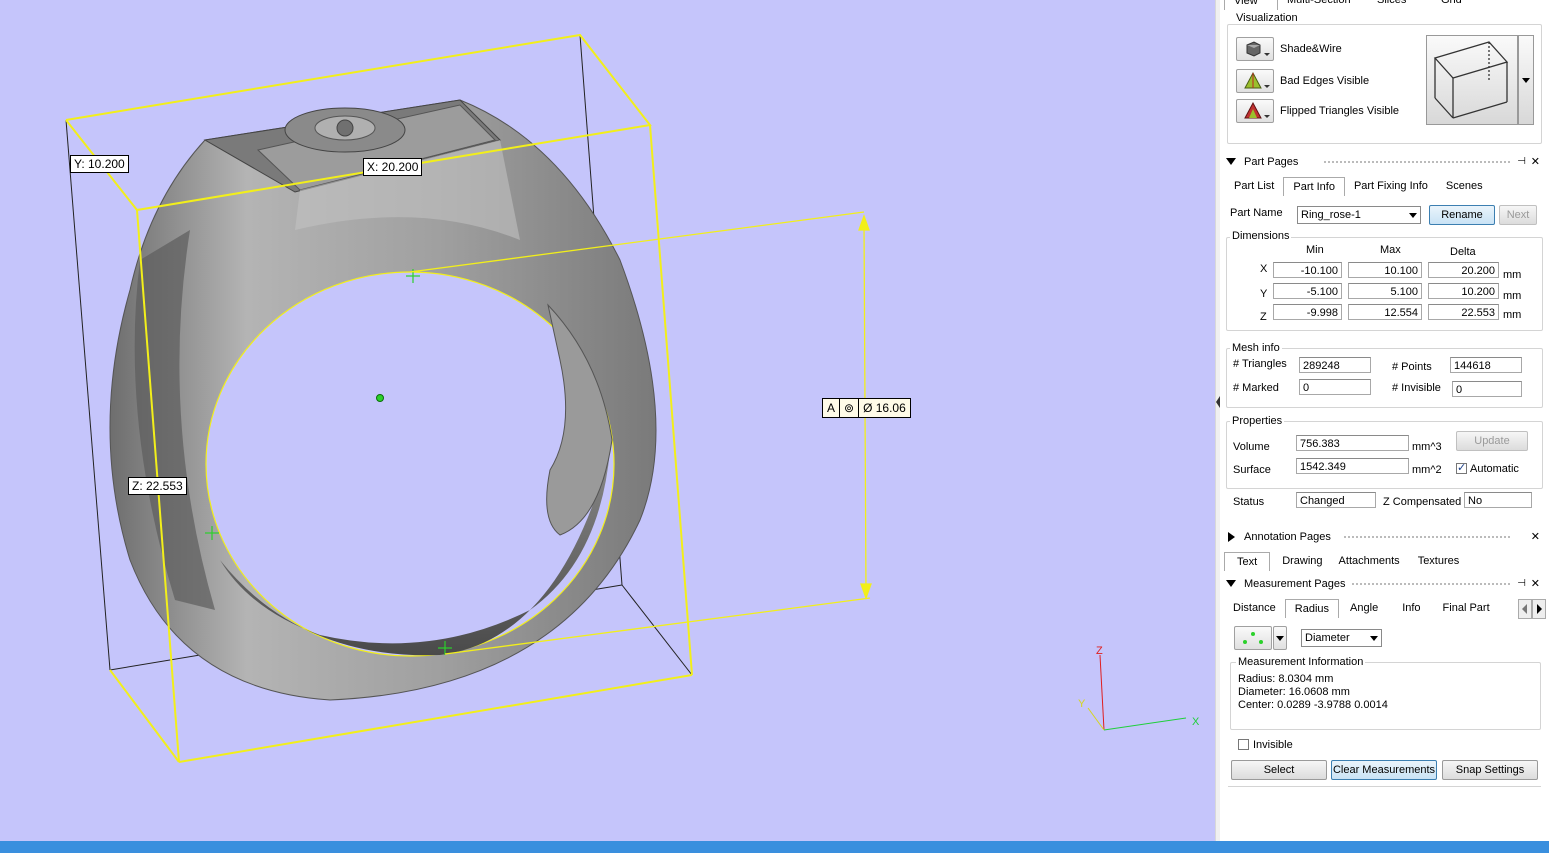  Describe the element at coordinates (1518, 215) in the screenshot. I see `next-button: Next` at that location.